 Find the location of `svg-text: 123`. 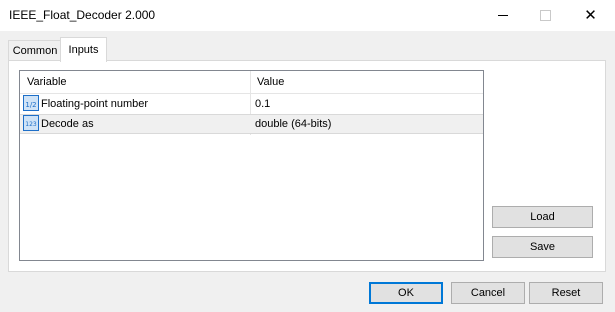

svg-text: 123 is located at coordinates (31, 124).